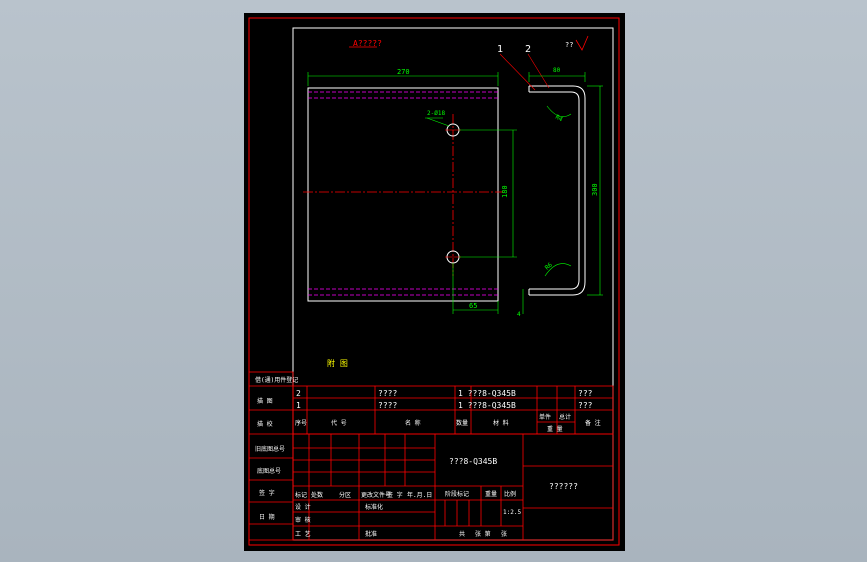 The image size is (867, 562). I want to click on left-row5-text: 日 期, so click(267, 517).